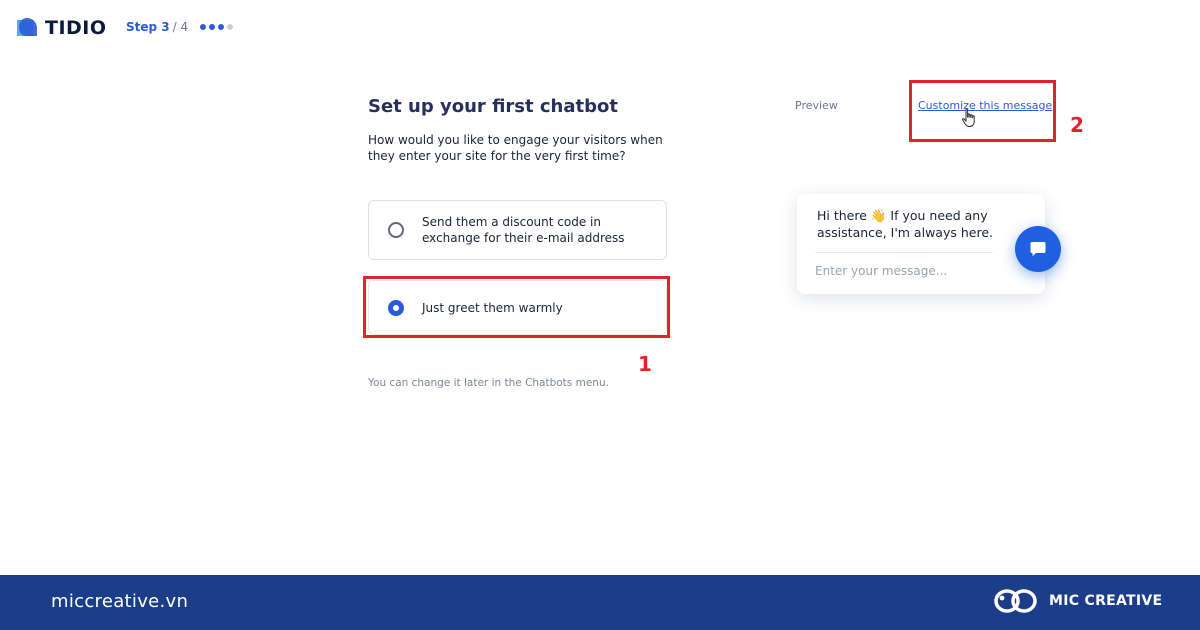  What do you see at coordinates (27, 27) in the screenshot?
I see `tidio-logo-icon` at bounding box center [27, 27].